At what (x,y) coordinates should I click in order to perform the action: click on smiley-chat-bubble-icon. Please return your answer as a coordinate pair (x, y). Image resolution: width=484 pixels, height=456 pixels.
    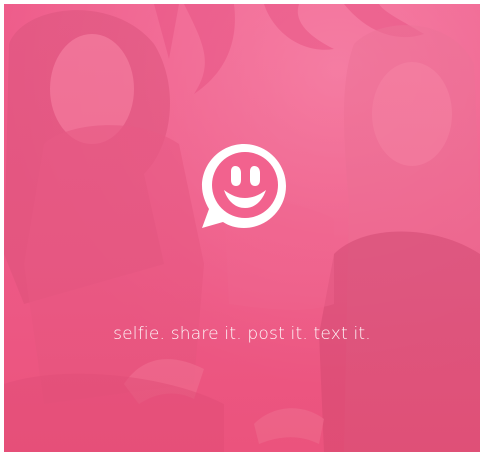
    Looking at the image, I should click on (244, 186).